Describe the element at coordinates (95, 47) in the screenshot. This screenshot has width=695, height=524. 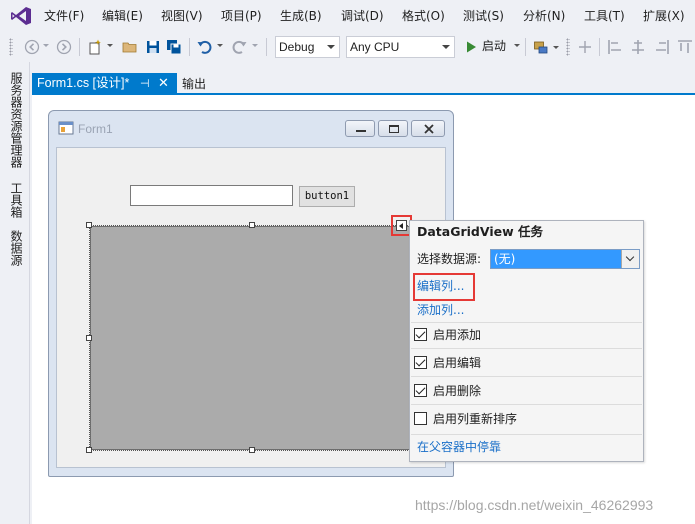
I see `new-project-icon` at that location.